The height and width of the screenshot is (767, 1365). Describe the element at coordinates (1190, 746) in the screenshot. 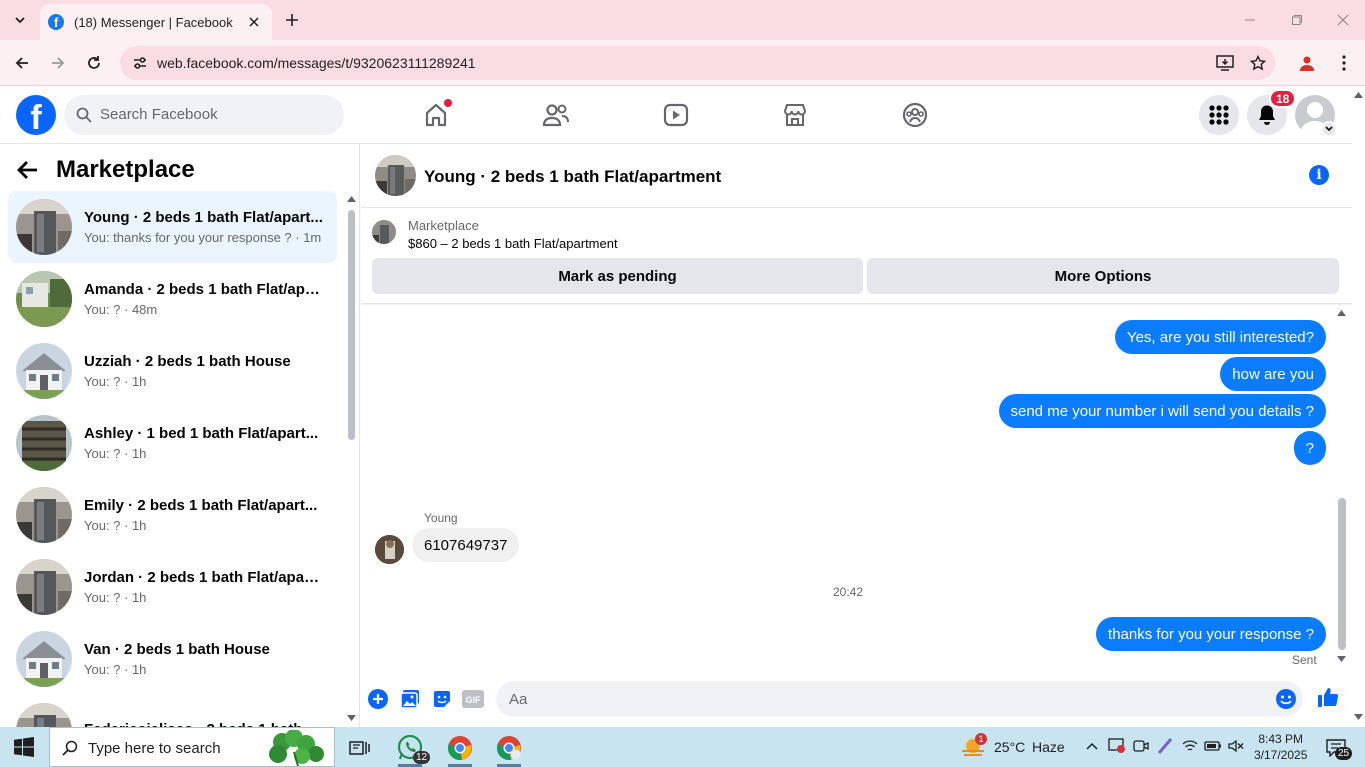

I see `wifi-icon` at that location.